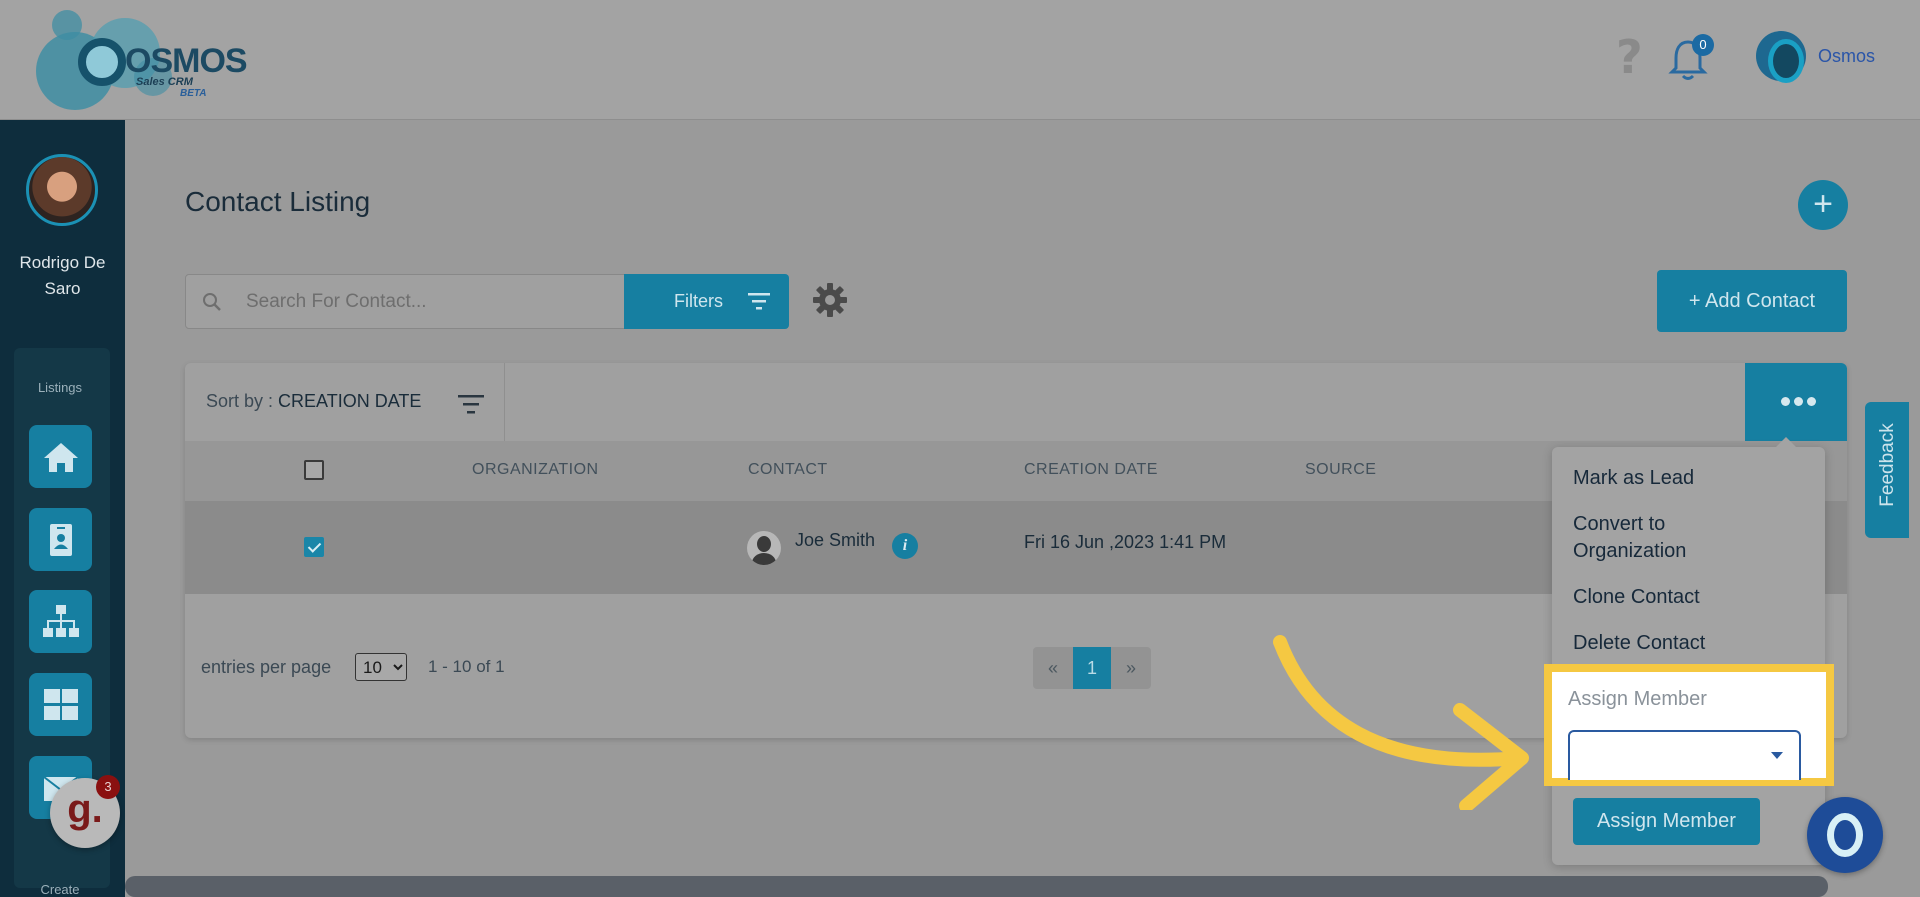 The height and width of the screenshot is (897, 1920). What do you see at coordinates (1816, 56) in the screenshot?
I see `user-menu: Osmos` at bounding box center [1816, 56].